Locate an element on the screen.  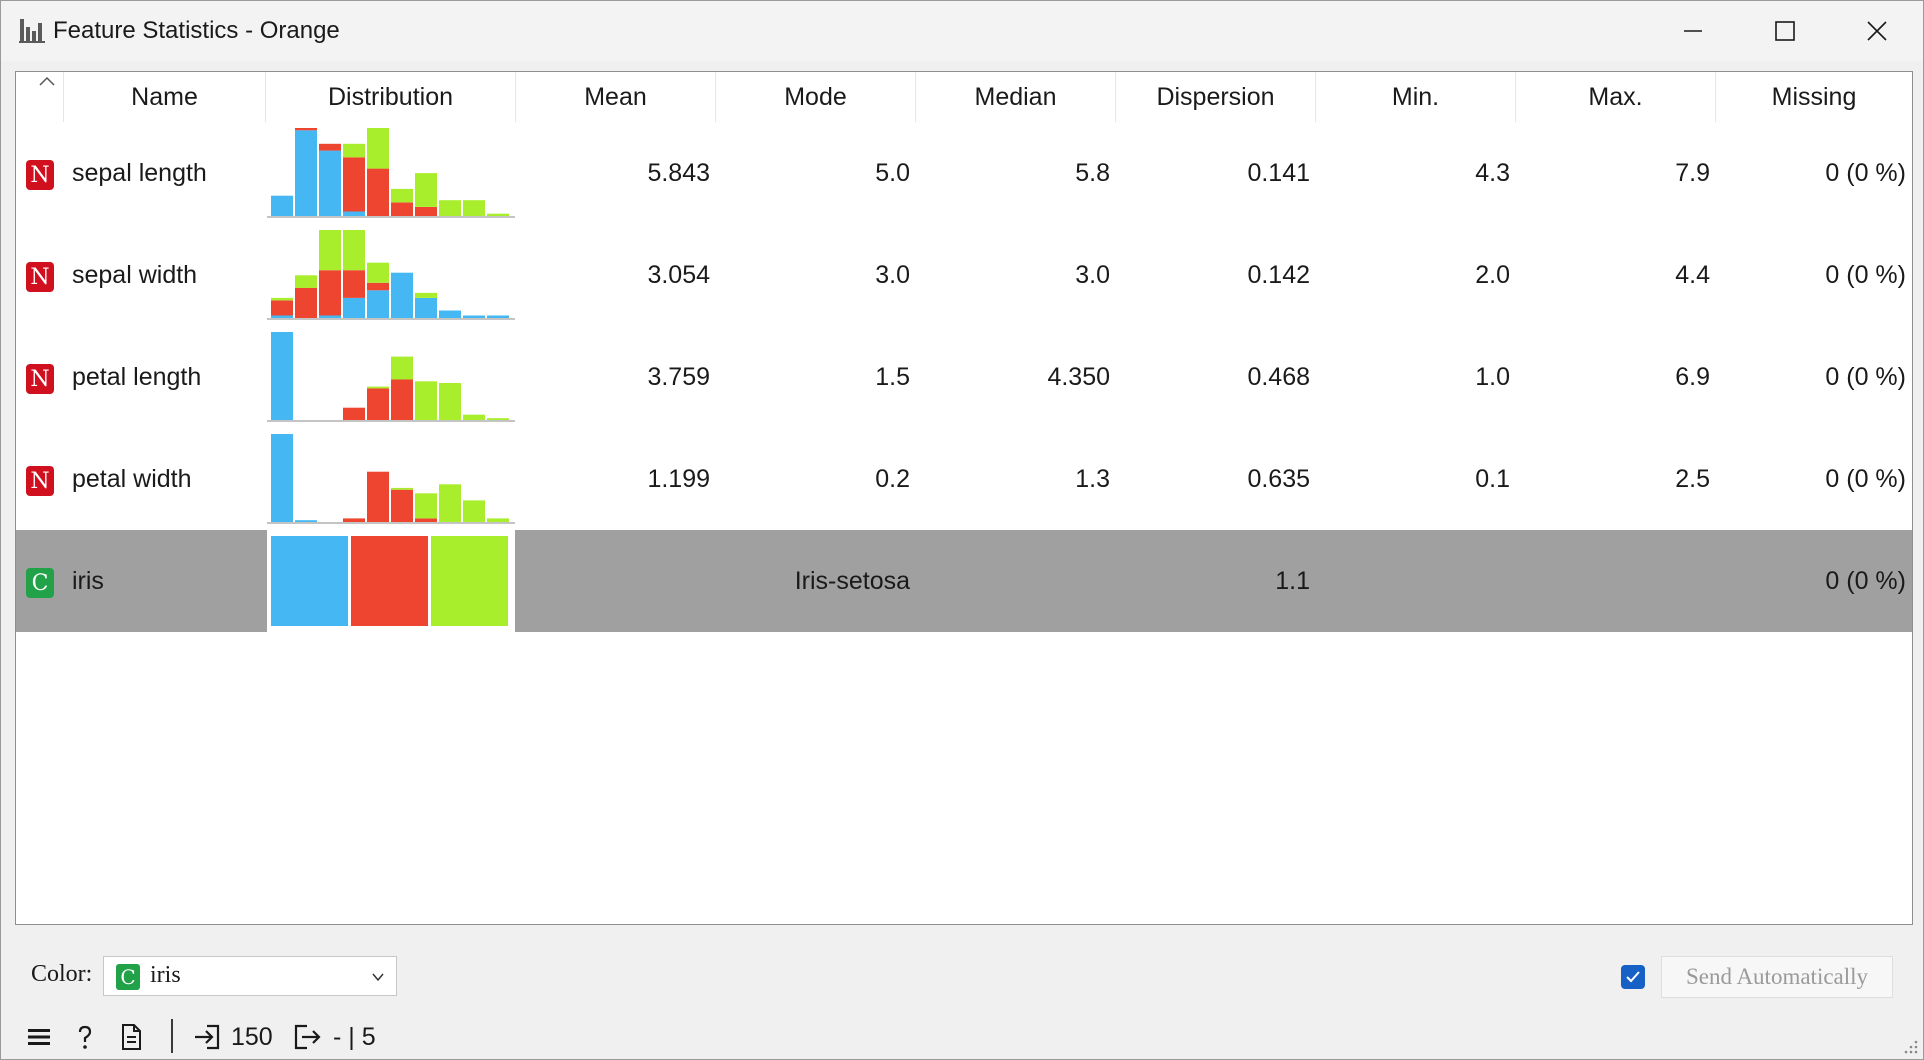
status-separator is located at coordinates (172, 1036).